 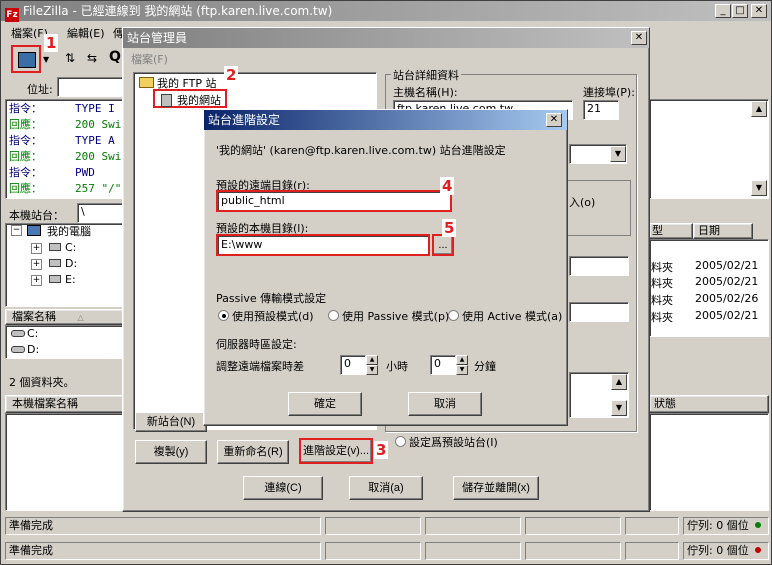 I want to click on hours-spinner-up: ▲, so click(x=372, y=360).